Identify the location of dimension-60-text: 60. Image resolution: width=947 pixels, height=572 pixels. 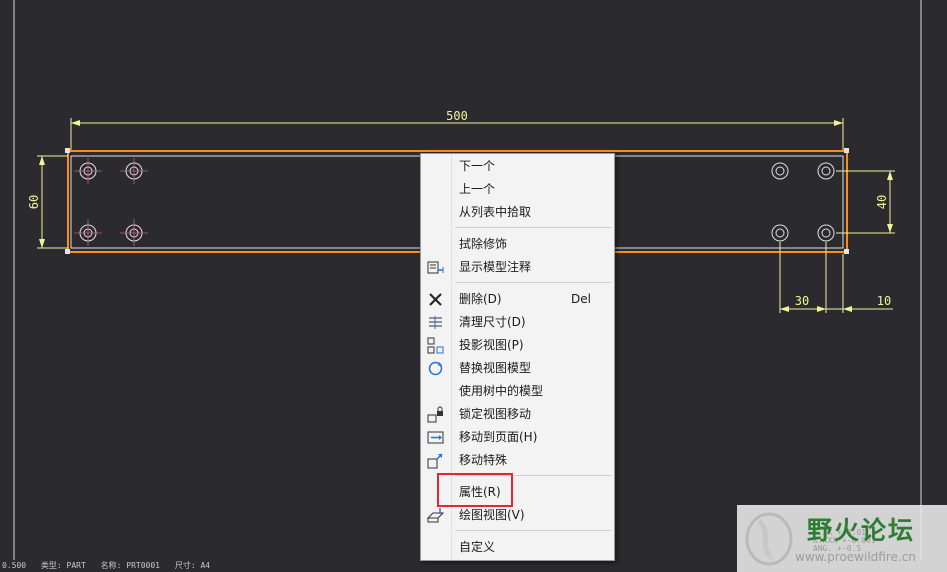
(34, 202).